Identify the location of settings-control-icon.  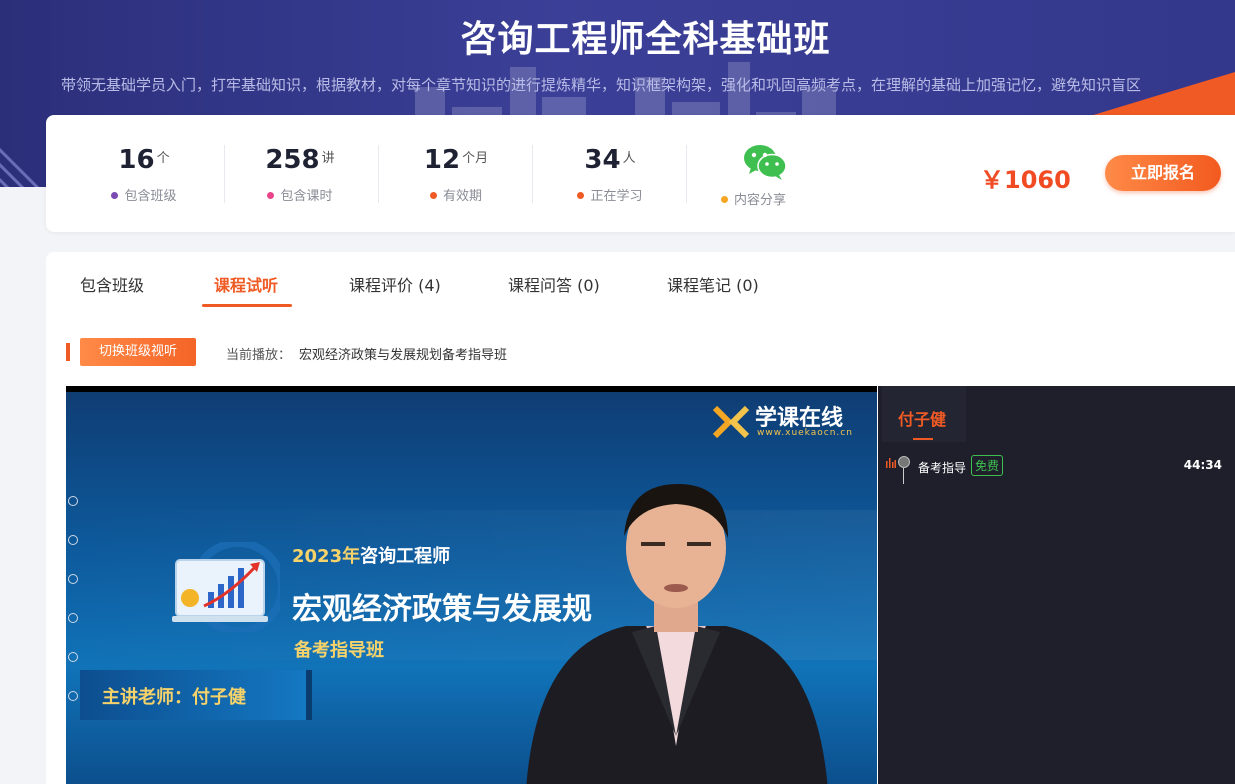
(73, 696).